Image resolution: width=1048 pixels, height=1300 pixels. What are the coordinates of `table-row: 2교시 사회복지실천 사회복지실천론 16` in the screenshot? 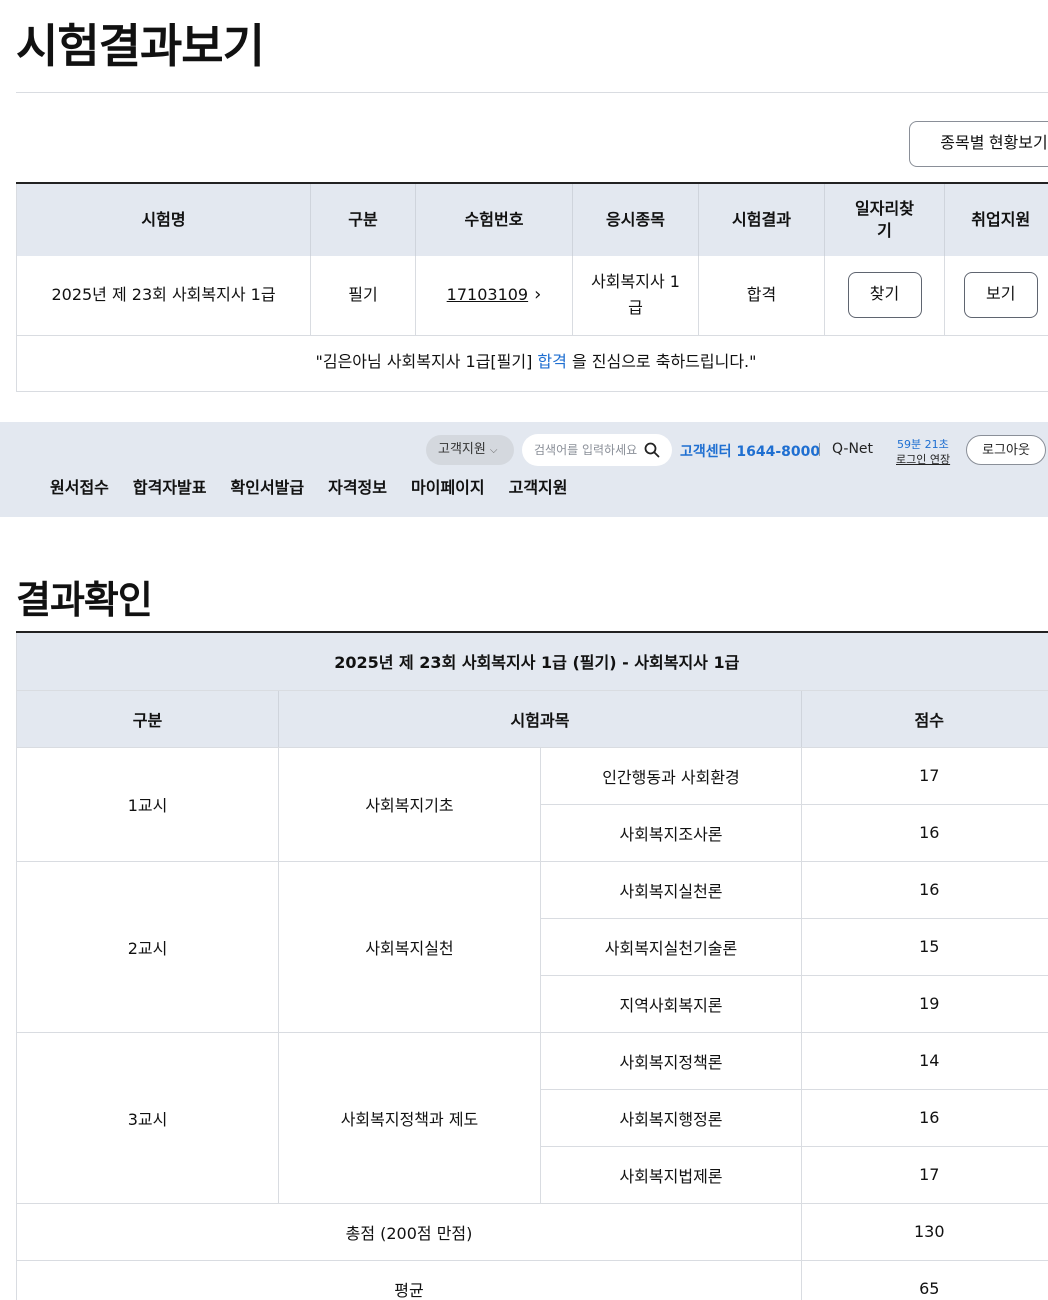 It's located at (532, 947).